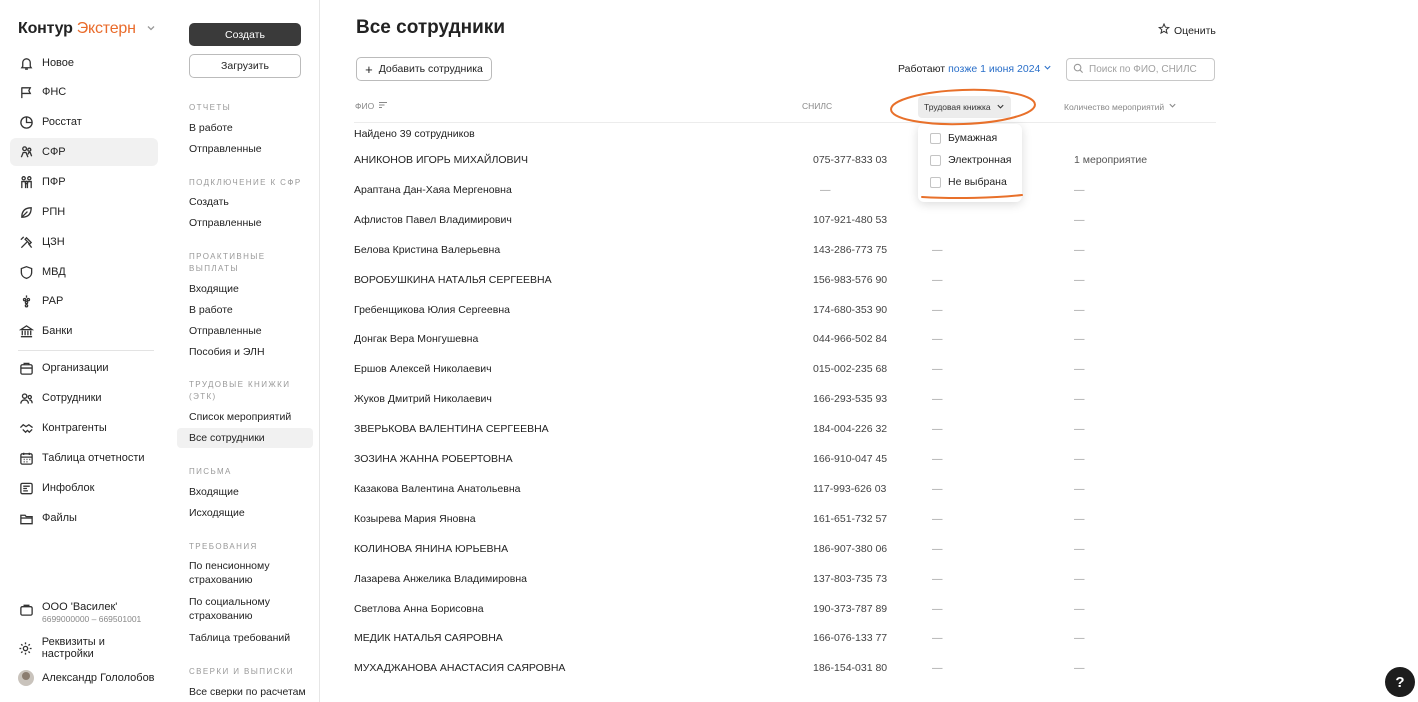 This screenshot has width=1418, height=702. What do you see at coordinates (1400, 682) in the screenshot?
I see `help-button: ?` at bounding box center [1400, 682].